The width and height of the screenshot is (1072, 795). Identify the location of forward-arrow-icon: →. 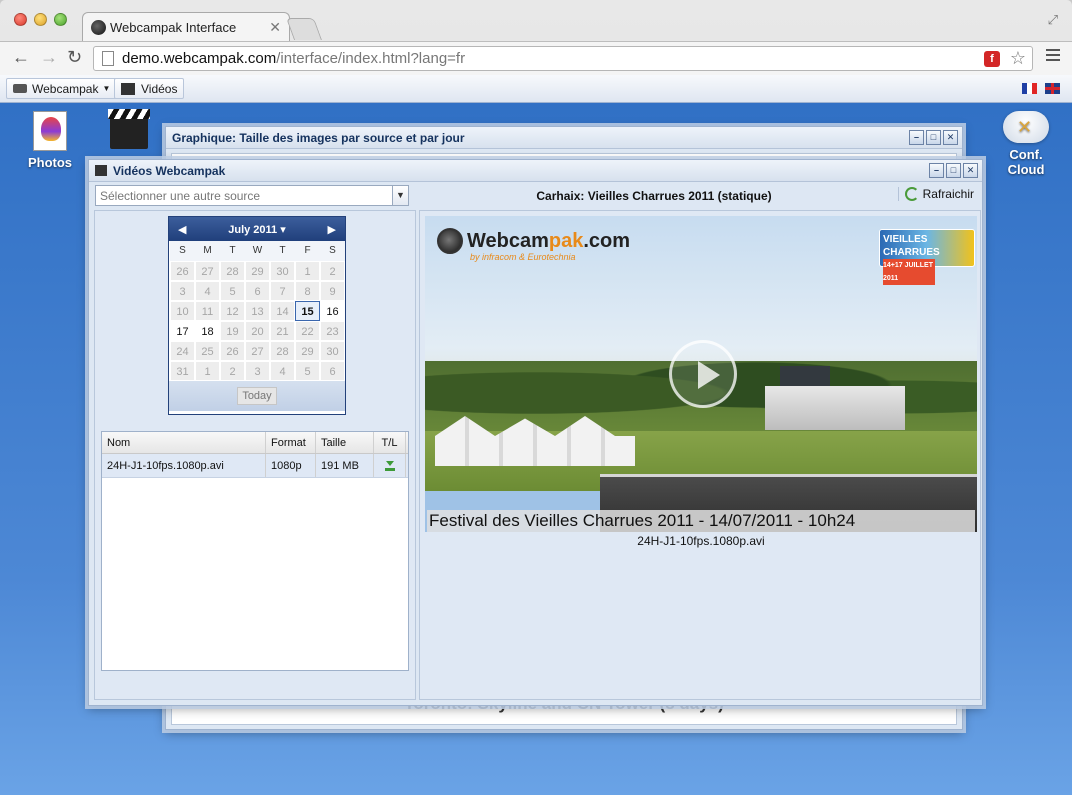
(49, 57).